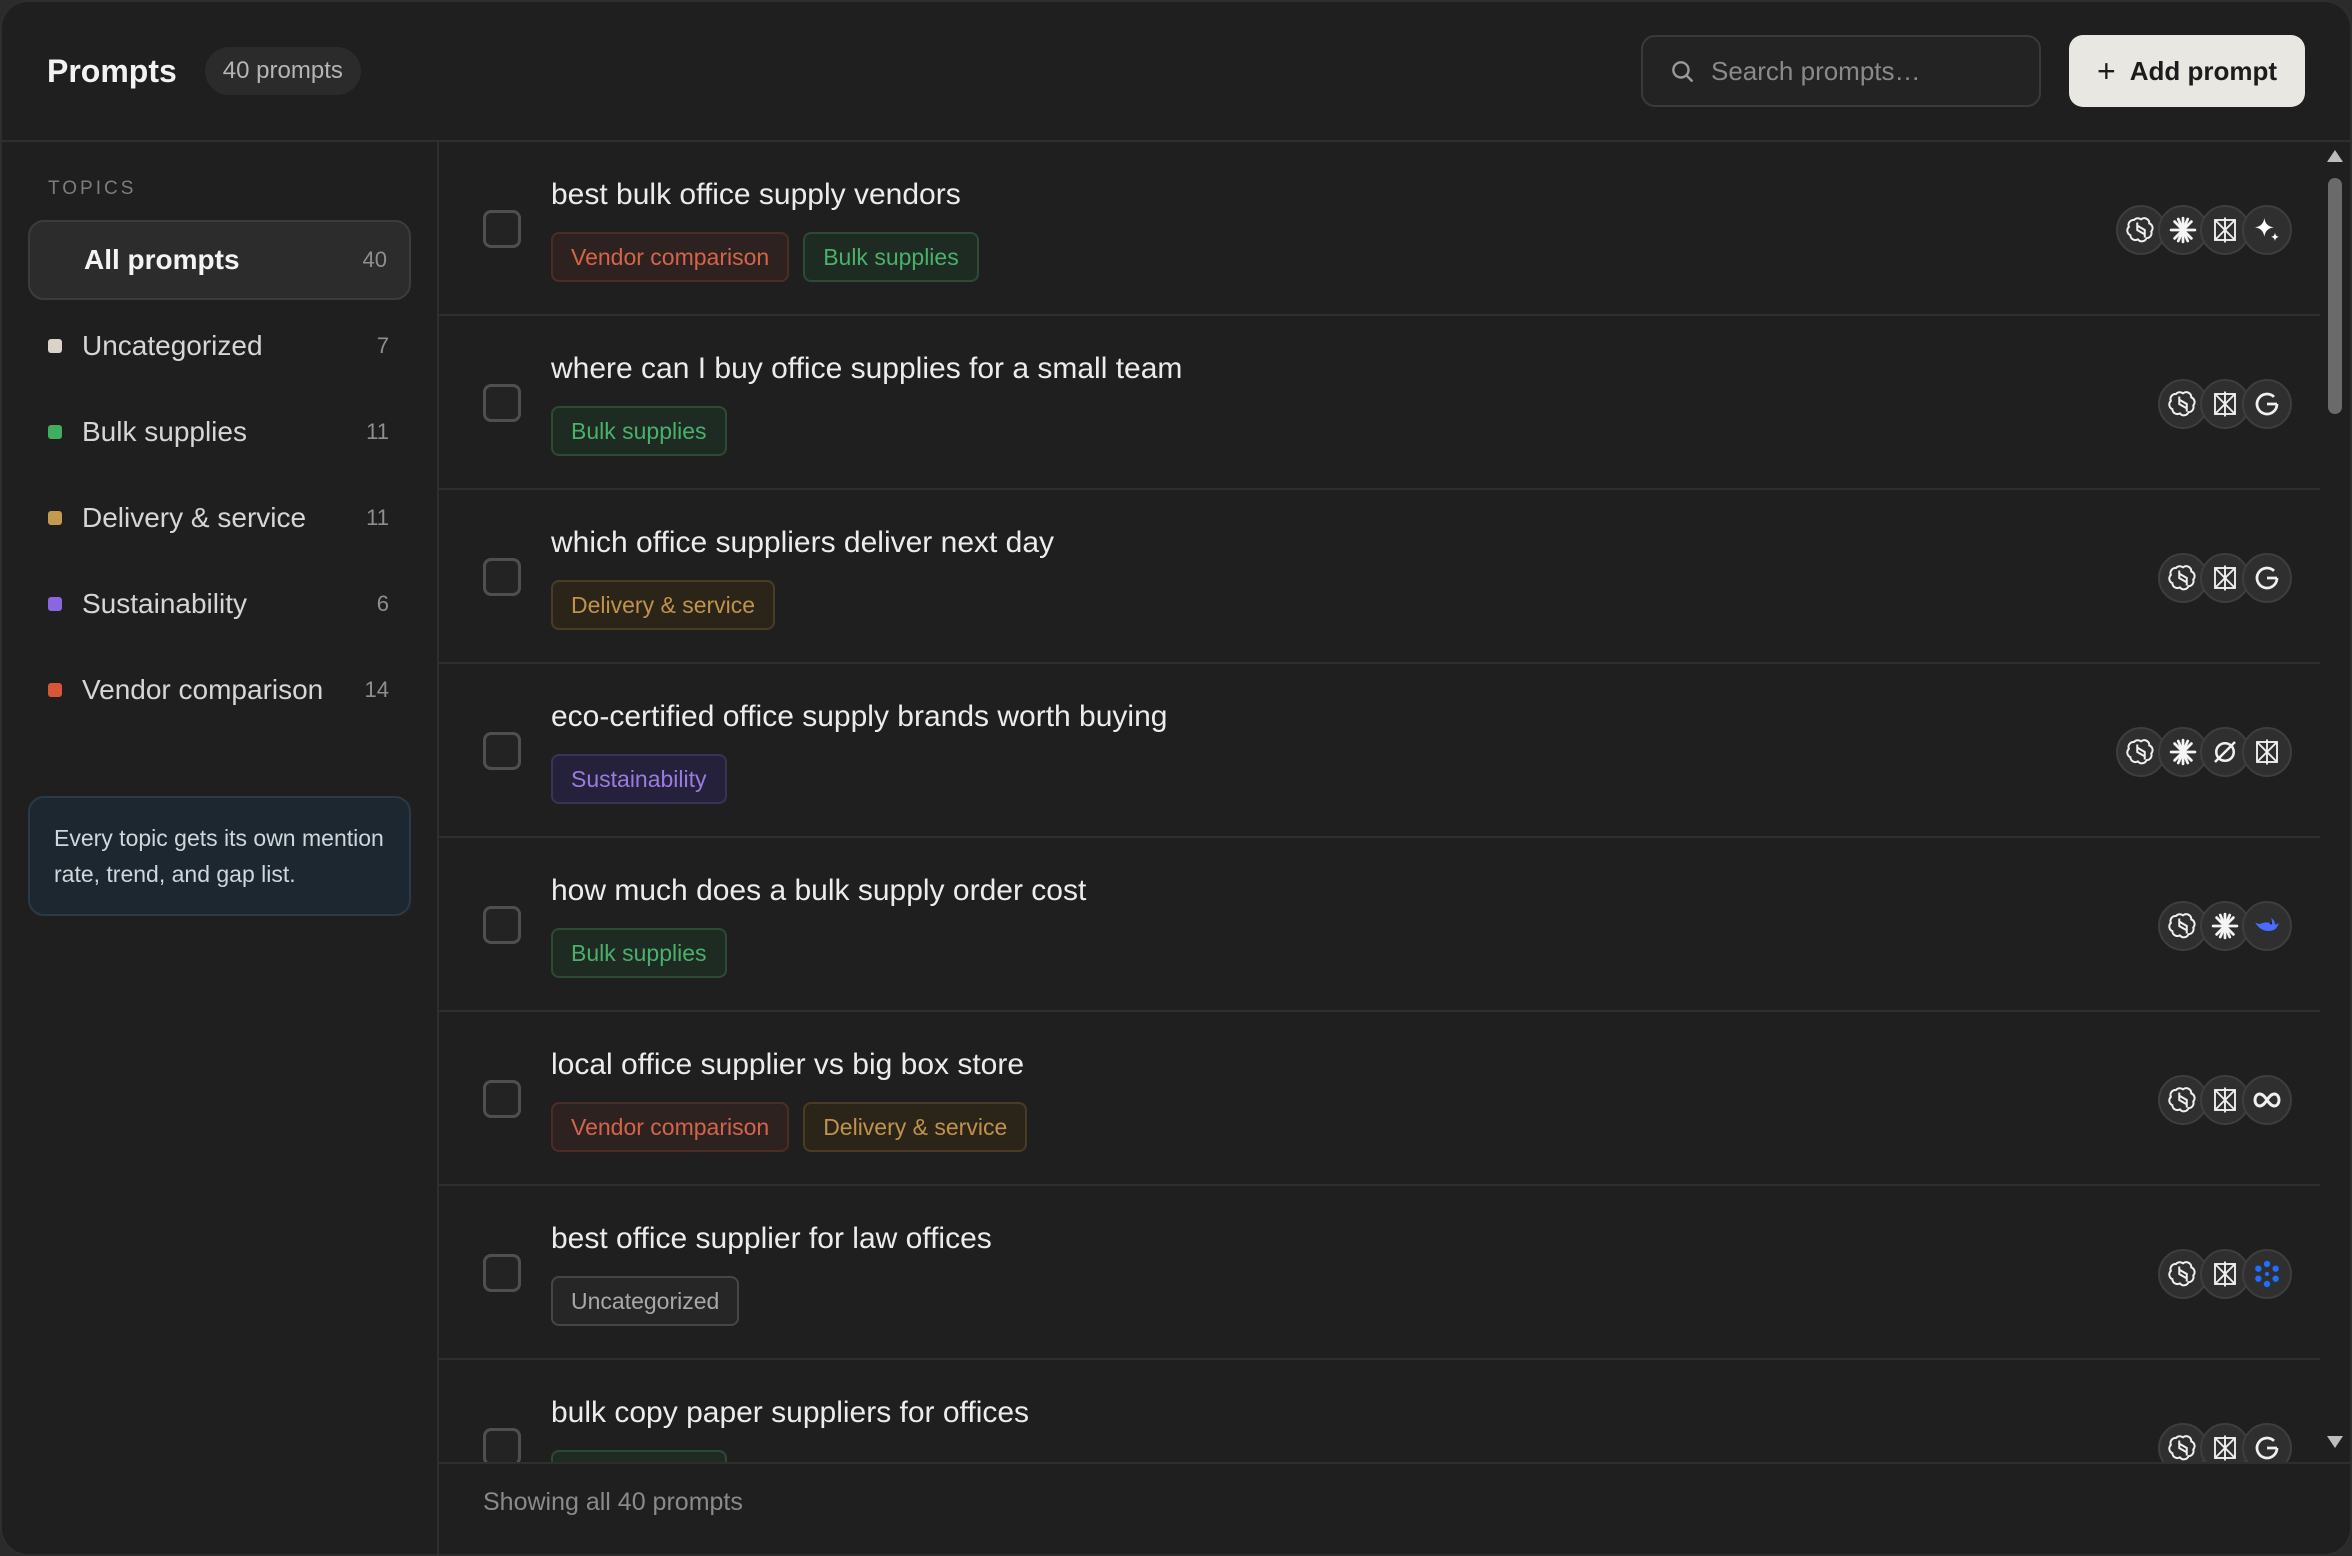 The image size is (2352, 1556). Describe the element at coordinates (376, 689) in the screenshot. I see `topic-count: 14` at that location.